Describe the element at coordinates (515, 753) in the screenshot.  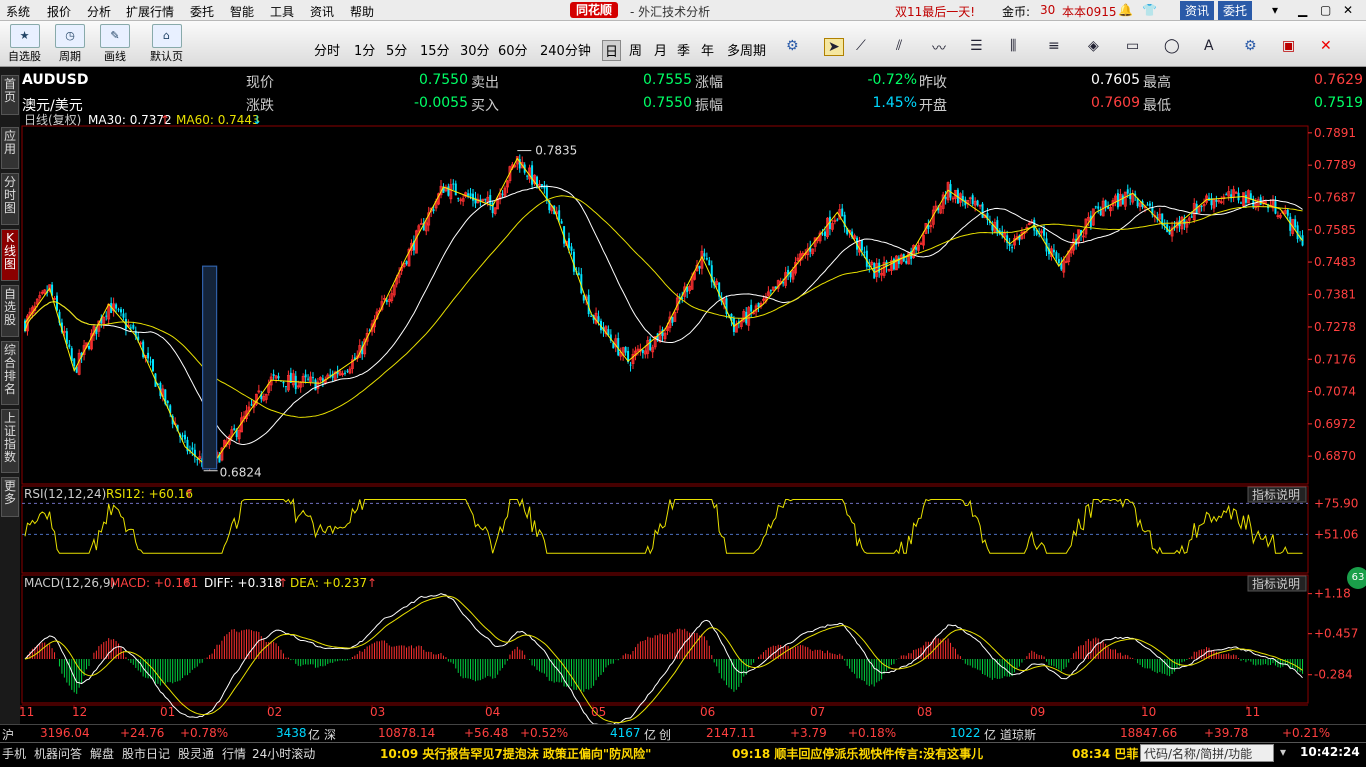
I see `news-ticker-1: 10:09 央行报告罕见7提泡沫 政策正偏向"防风险"` at that location.